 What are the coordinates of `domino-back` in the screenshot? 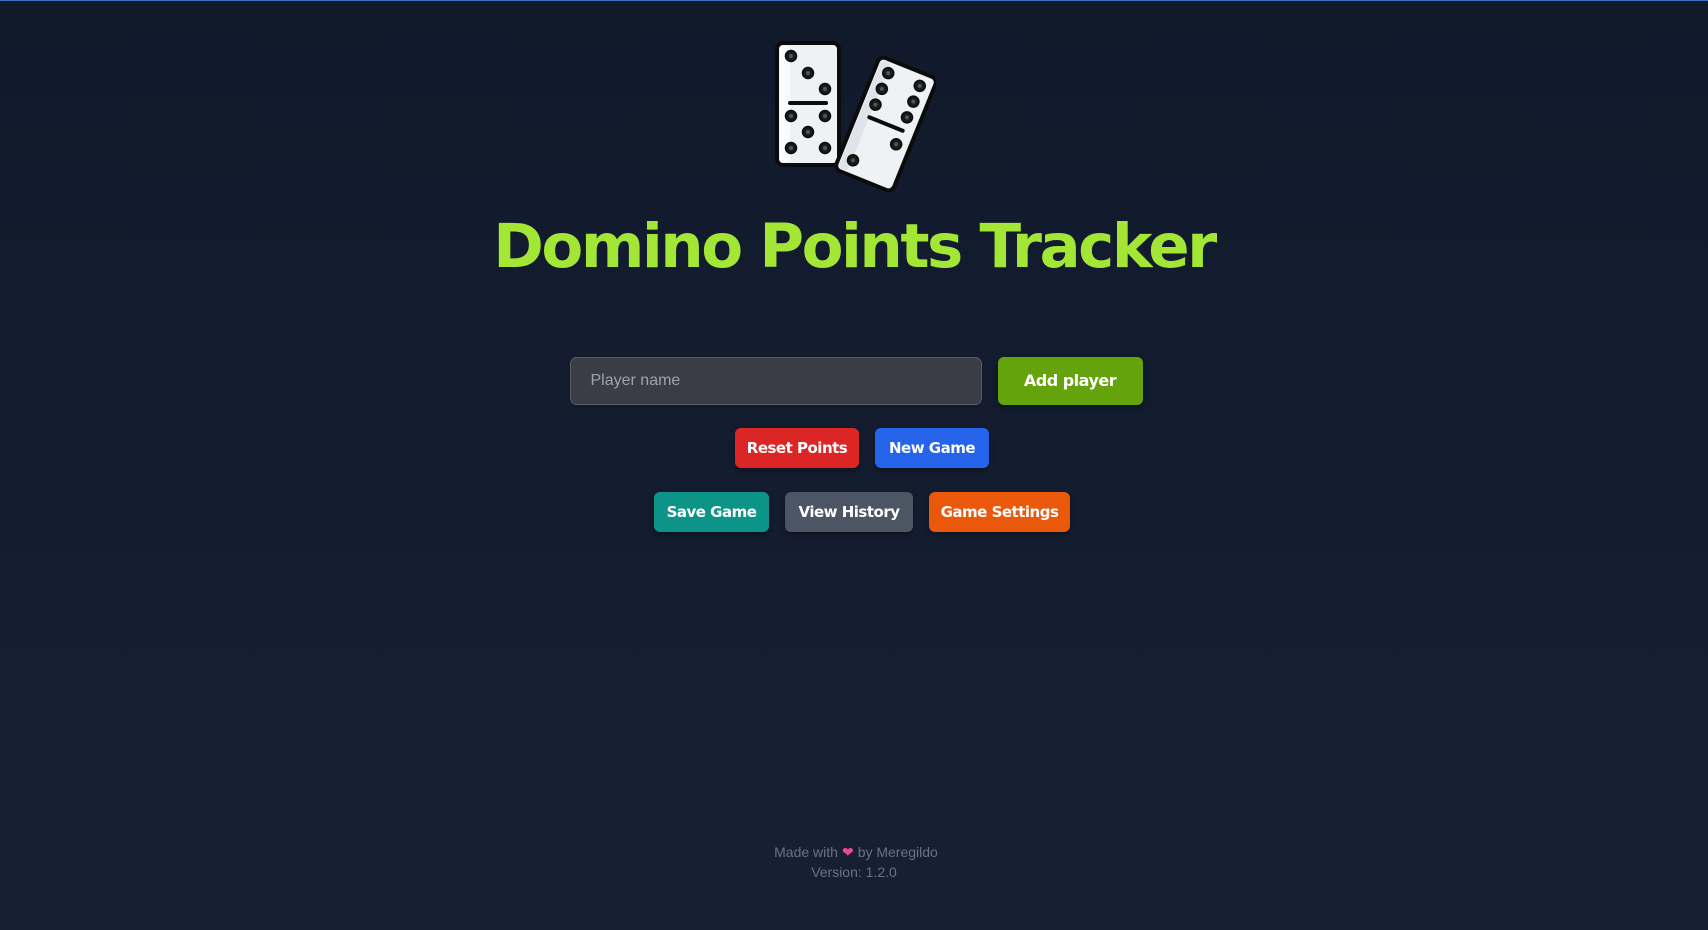 It's located at (808, 104).